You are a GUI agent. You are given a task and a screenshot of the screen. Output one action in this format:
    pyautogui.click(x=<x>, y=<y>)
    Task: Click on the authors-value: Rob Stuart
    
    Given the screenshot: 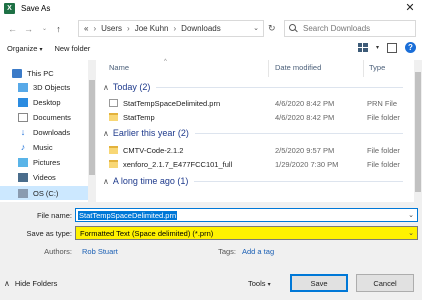 What is the action you would take?
    pyautogui.click(x=100, y=251)
    